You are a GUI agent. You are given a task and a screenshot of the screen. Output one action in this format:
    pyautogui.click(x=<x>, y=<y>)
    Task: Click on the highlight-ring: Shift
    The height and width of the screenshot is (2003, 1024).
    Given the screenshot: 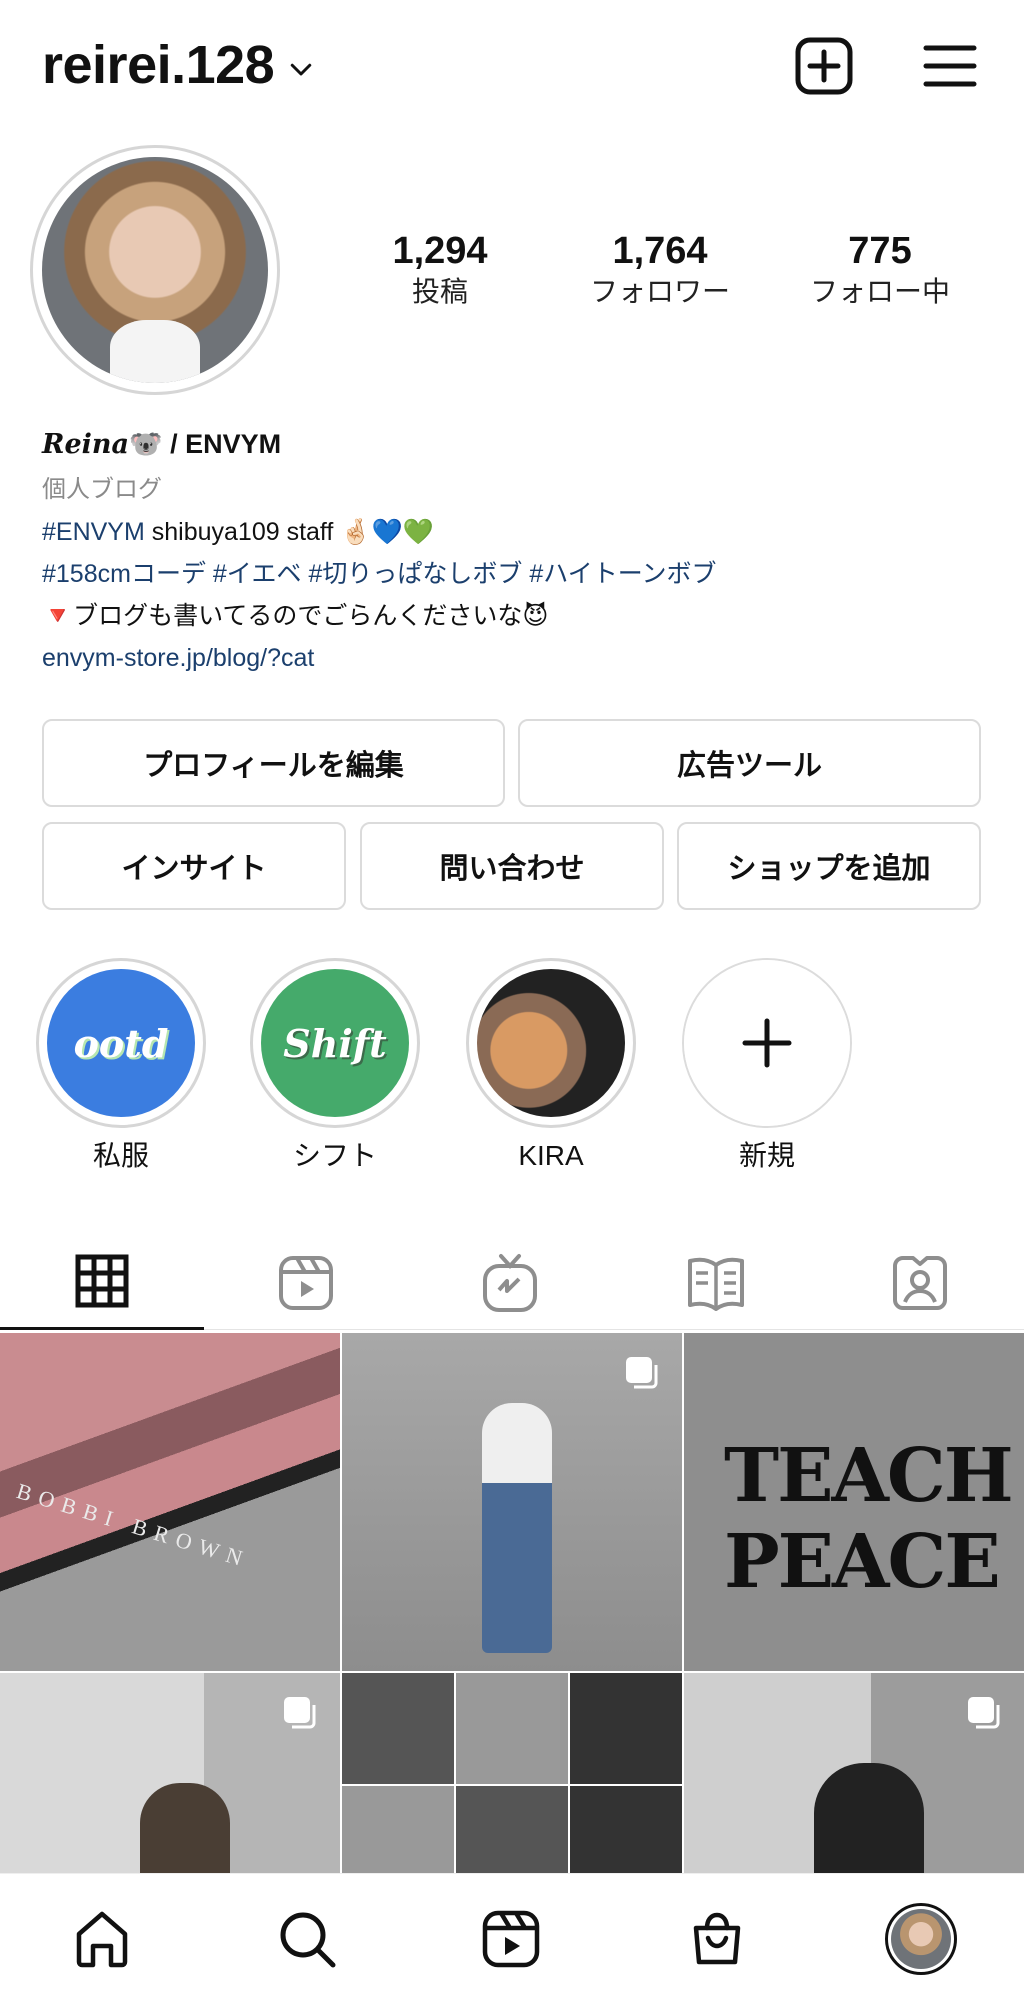 What is the action you would take?
    pyautogui.click(x=335, y=1043)
    